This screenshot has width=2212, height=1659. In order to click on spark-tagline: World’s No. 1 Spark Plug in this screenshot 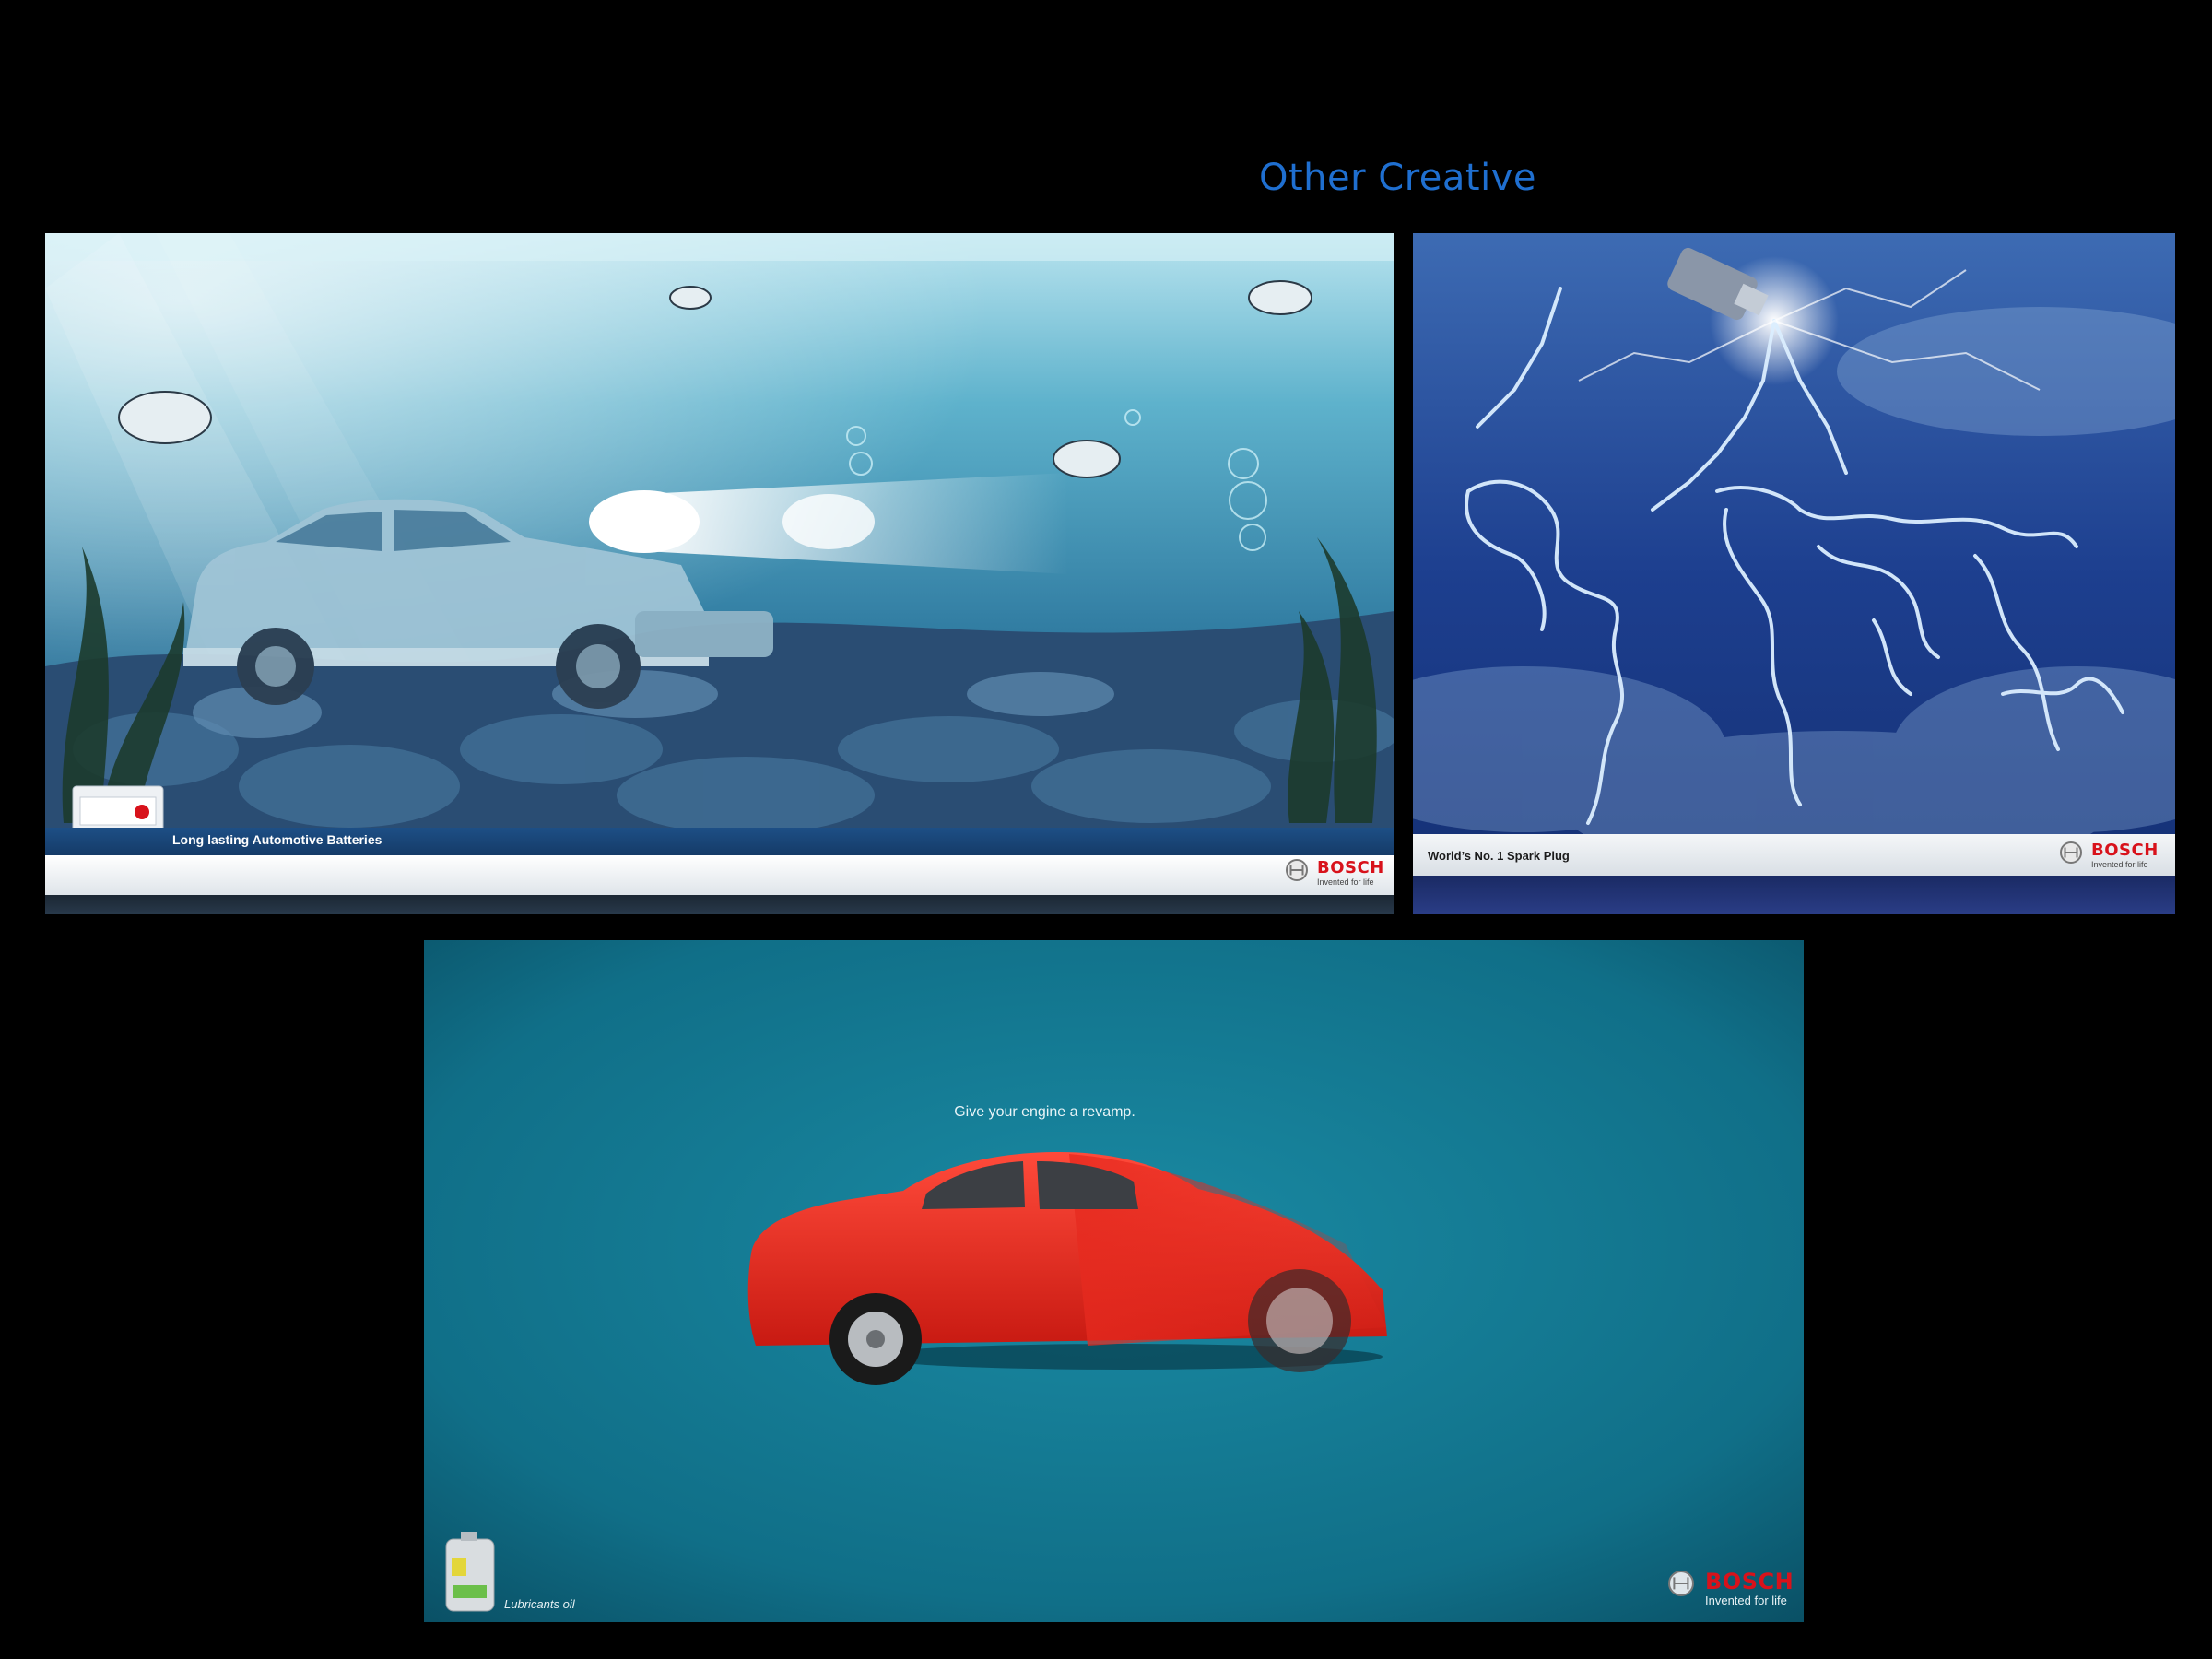, I will do `click(1499, 856)`.